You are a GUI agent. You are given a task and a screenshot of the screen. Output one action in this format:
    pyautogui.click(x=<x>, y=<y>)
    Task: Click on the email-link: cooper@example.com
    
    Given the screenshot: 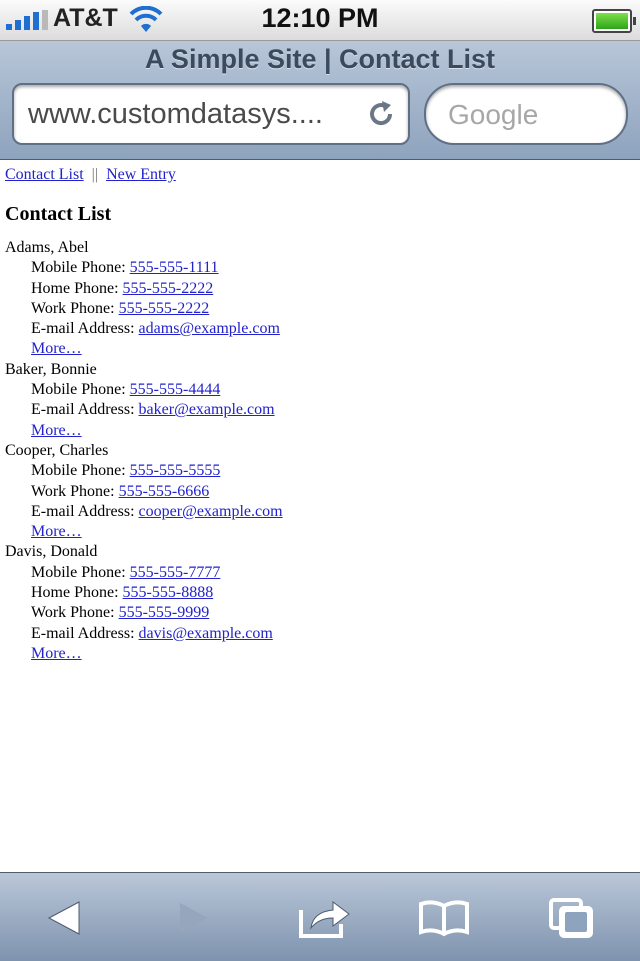 What is the action you would take?
    pyautogui.click(x=211, y=511)
    